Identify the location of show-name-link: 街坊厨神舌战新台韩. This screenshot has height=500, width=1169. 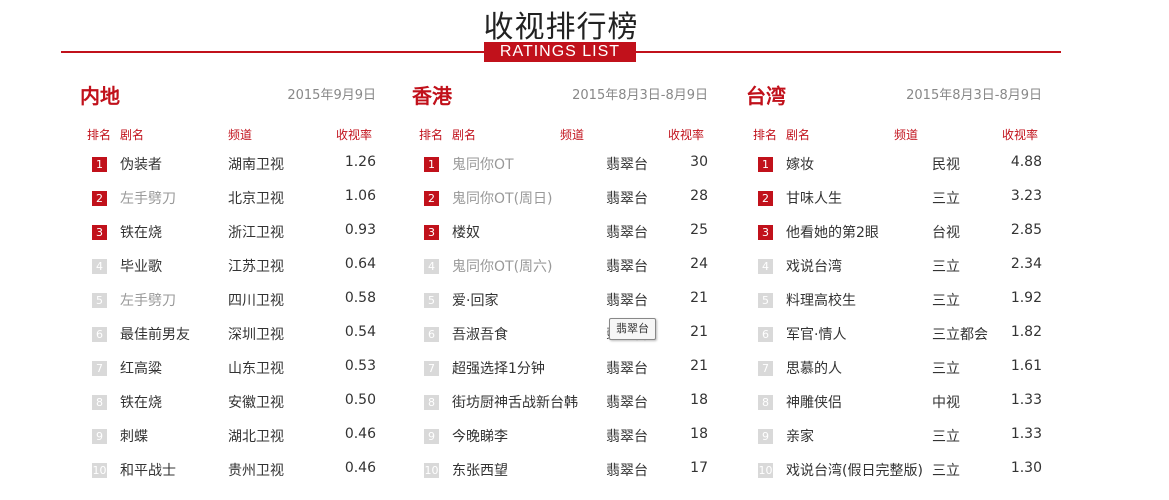
(515, 402).